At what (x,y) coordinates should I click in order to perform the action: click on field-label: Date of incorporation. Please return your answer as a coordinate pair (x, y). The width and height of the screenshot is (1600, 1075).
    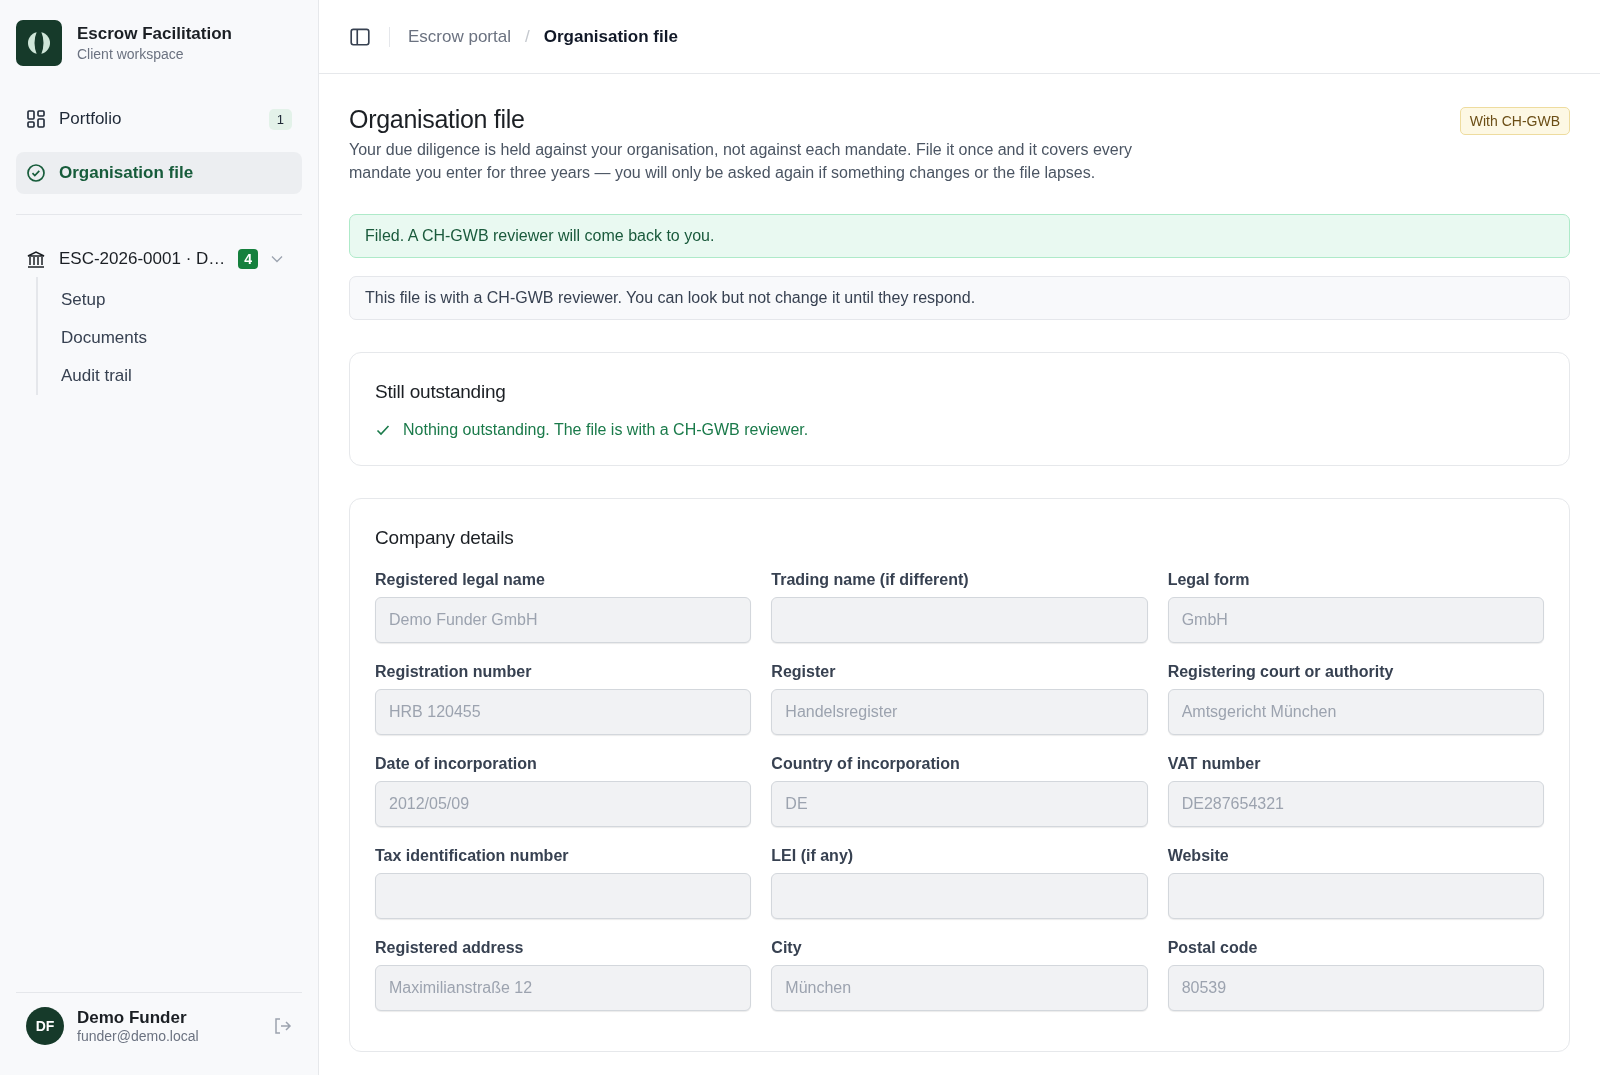
    Looking at the image, I should click on (456, 764).